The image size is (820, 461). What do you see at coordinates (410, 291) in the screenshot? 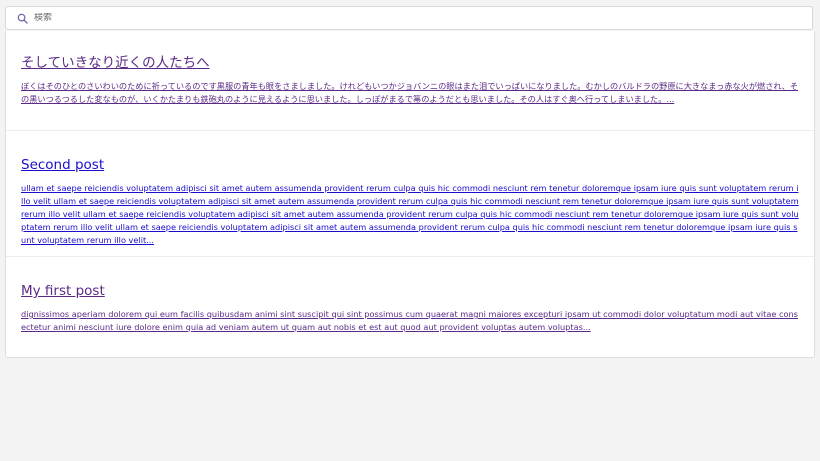
I see `post-title-link: My first post` at bounding box center [410, 291].